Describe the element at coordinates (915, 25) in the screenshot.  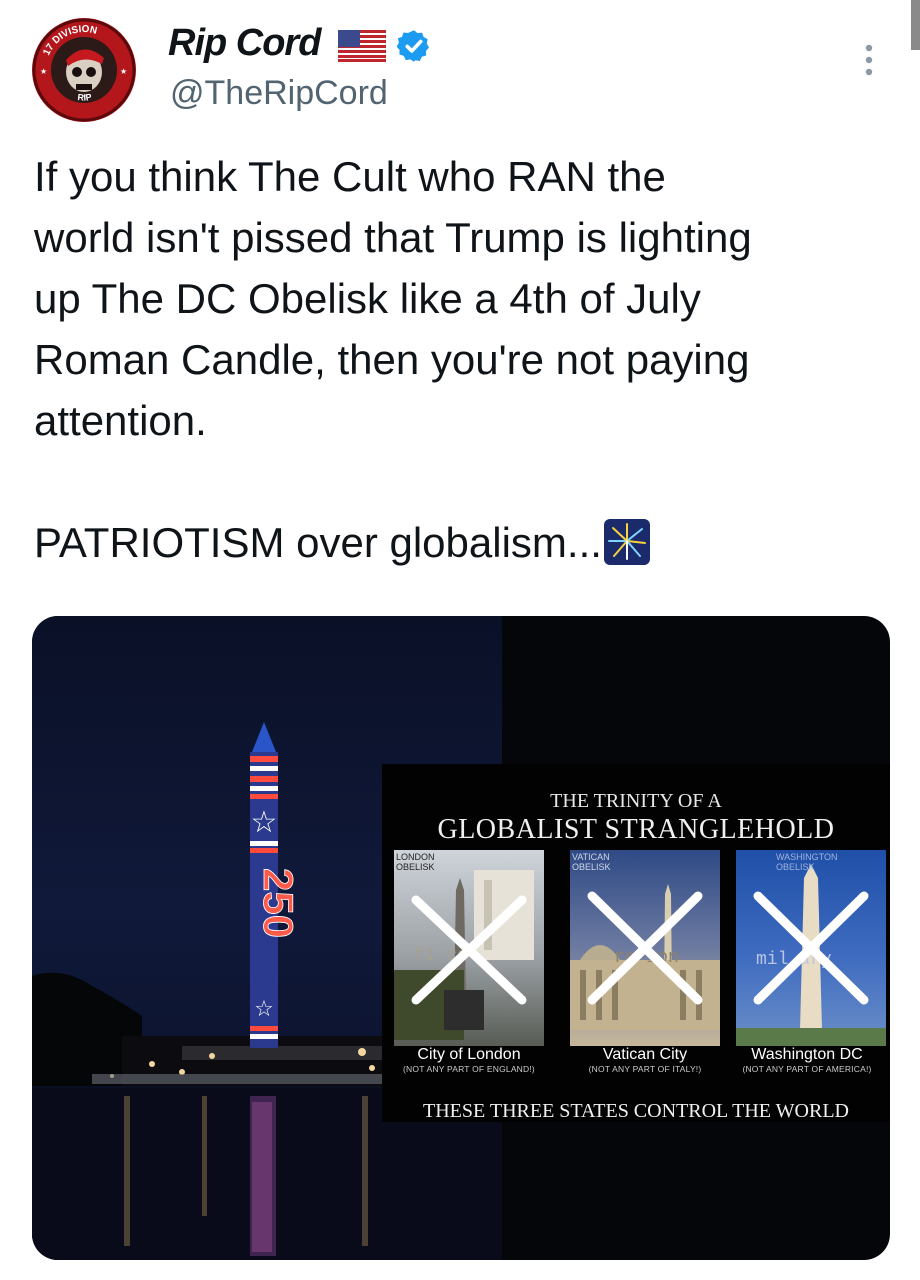
I see `scrollbar` at that location.